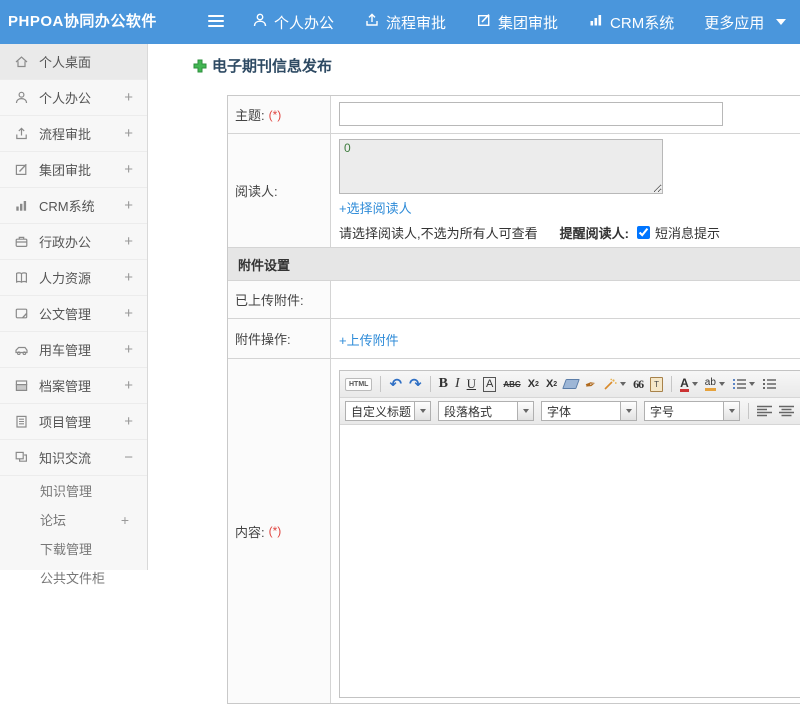 The width and height of the screenshot is (800, 704). Describe the element at coordinates (73, 548) in the screenshot. I see `sidebar-subitem-download-mgmt: 下载管理` at that location.